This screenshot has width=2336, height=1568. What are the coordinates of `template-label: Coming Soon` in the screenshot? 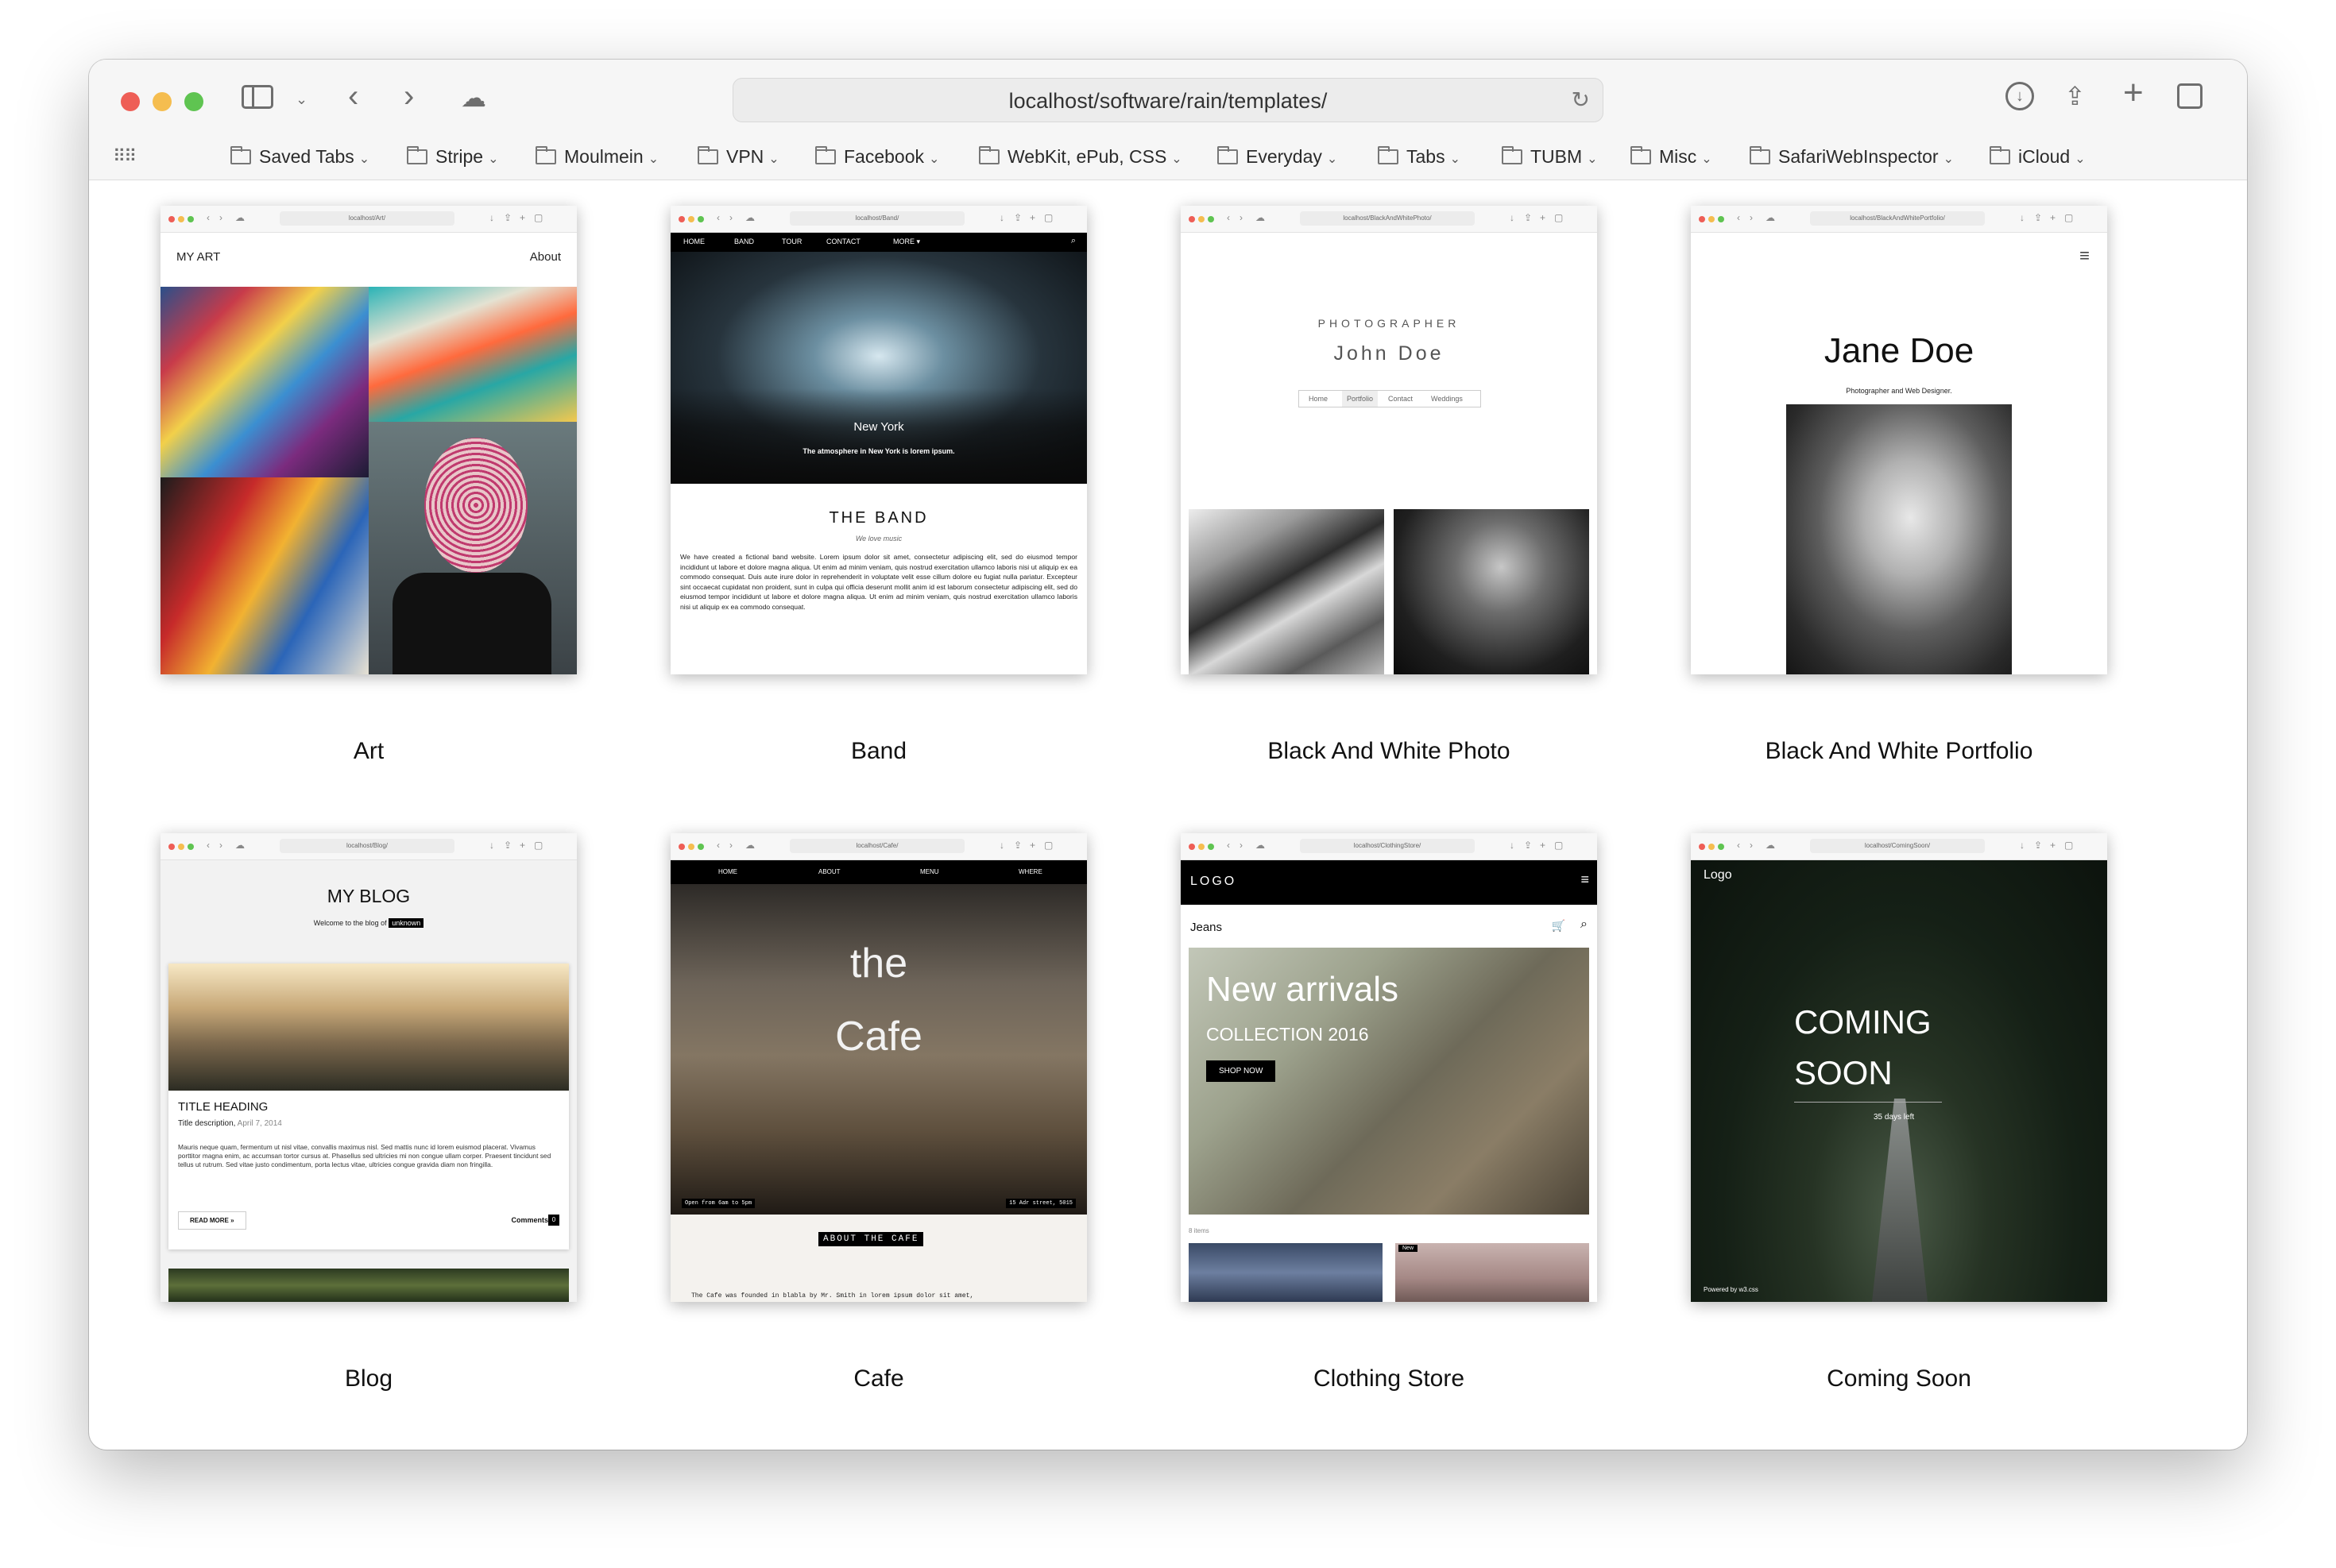 It's located at (1899, 1379).